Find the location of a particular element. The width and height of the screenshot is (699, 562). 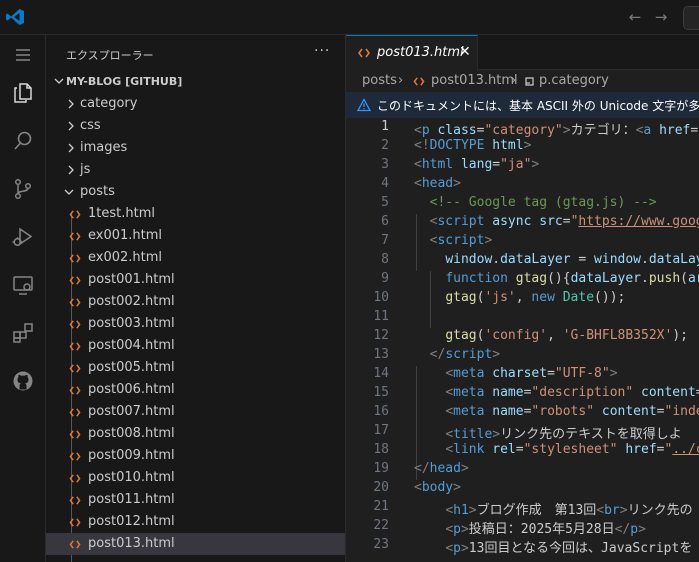

code-line: 2 <!DOCTYPE html> is located at coordinates (522, 146).